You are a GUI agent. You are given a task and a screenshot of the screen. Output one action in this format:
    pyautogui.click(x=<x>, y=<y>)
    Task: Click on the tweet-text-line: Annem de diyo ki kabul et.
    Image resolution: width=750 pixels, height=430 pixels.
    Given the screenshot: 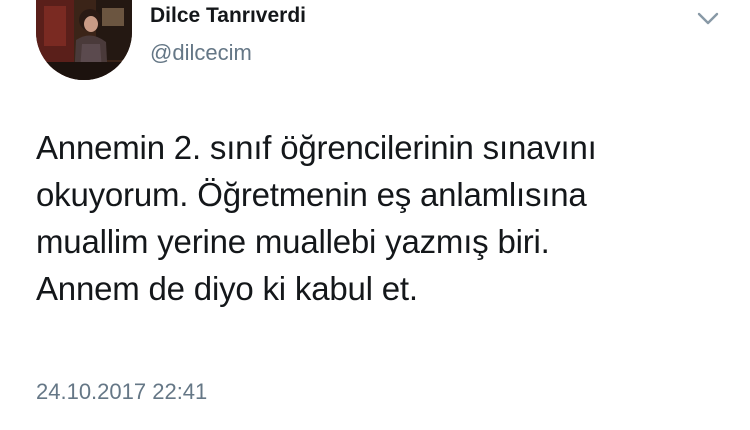 What is the action you would take?
    pyautogui.click(x=227, y=288)
    